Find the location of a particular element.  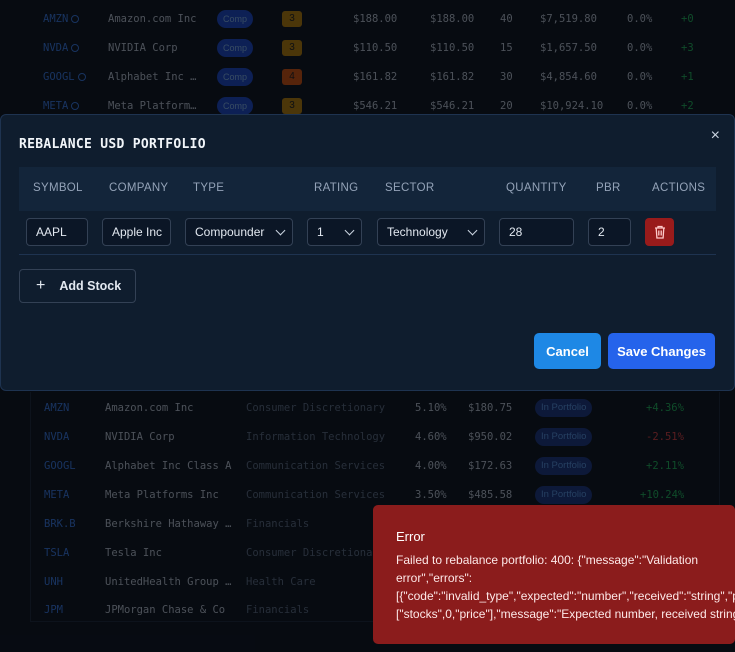

modal-title: REBALANCE USD PORTFOLIO is located at coordinates (112, 144).